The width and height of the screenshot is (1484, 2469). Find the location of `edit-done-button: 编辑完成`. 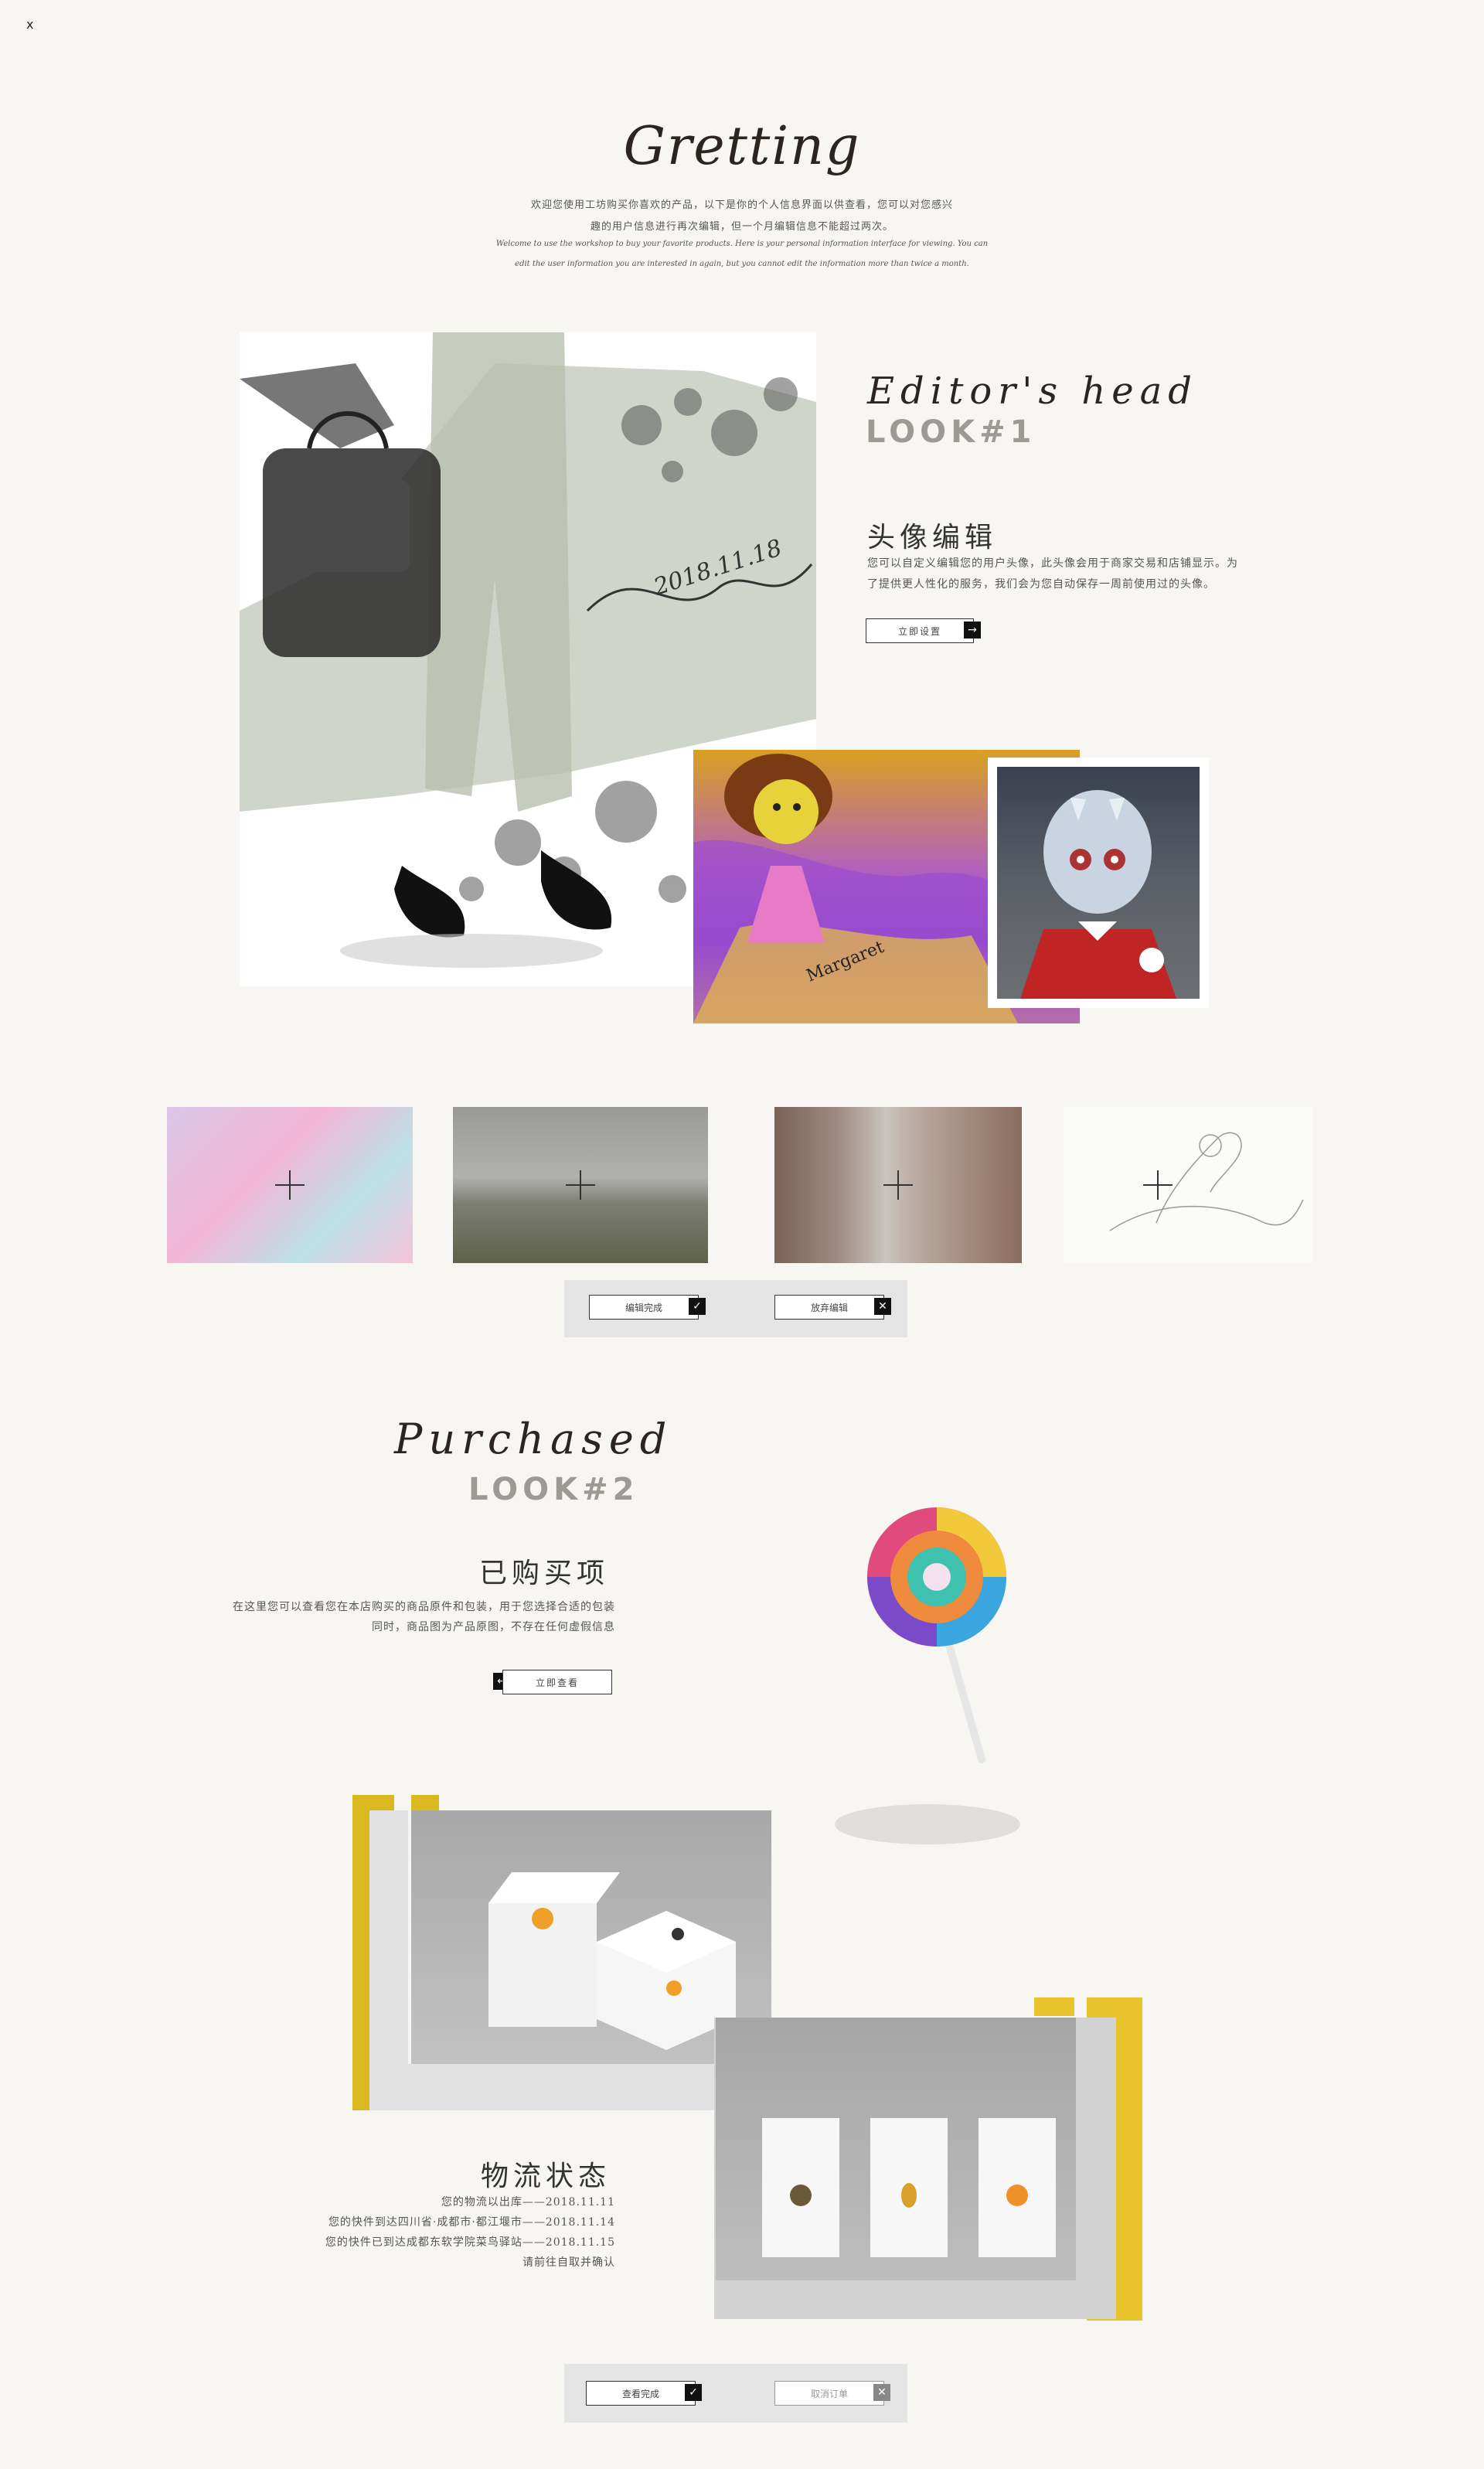

edit-done-button: 编辑完成 is located at coordinates (644, 1307).